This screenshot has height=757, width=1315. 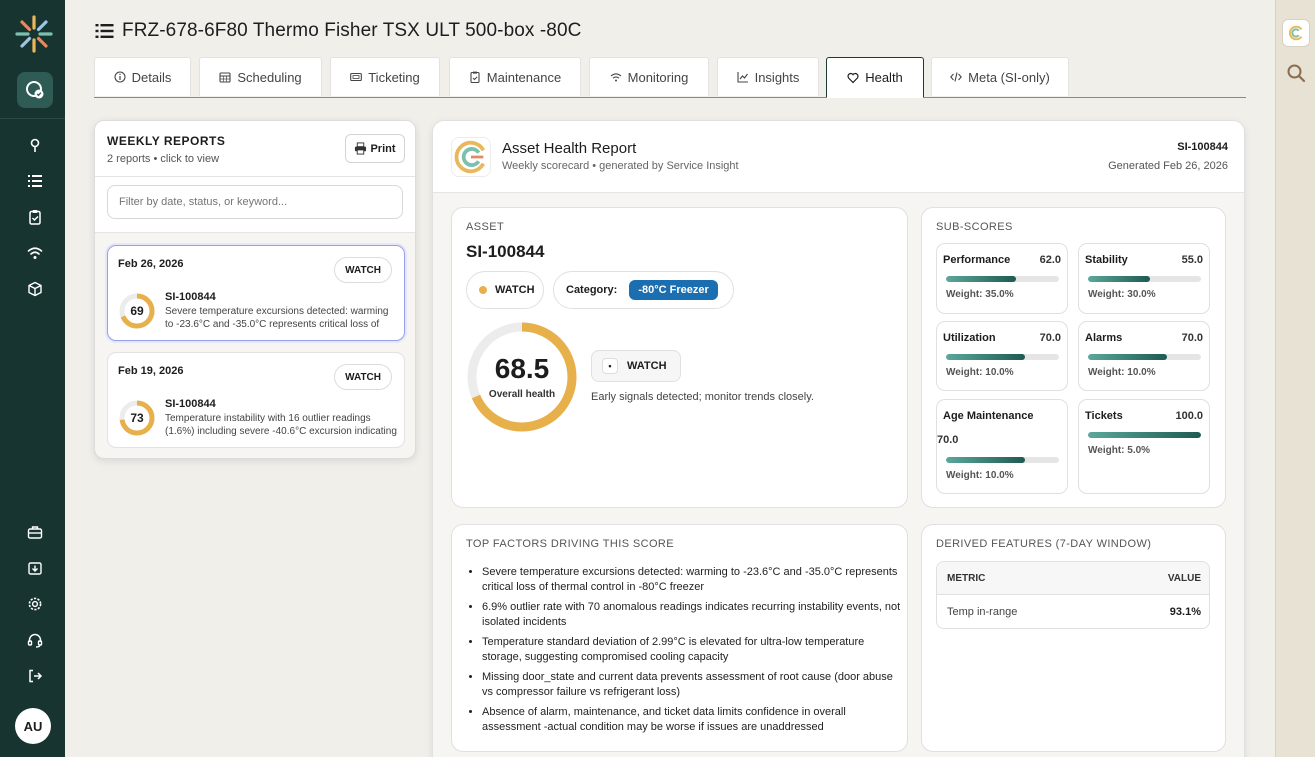 What do you see at coordinates (1119, 450) in the screenshot?
I see `subscore-weight: Weight: 5.0%` at bounding box center [1119, 450].